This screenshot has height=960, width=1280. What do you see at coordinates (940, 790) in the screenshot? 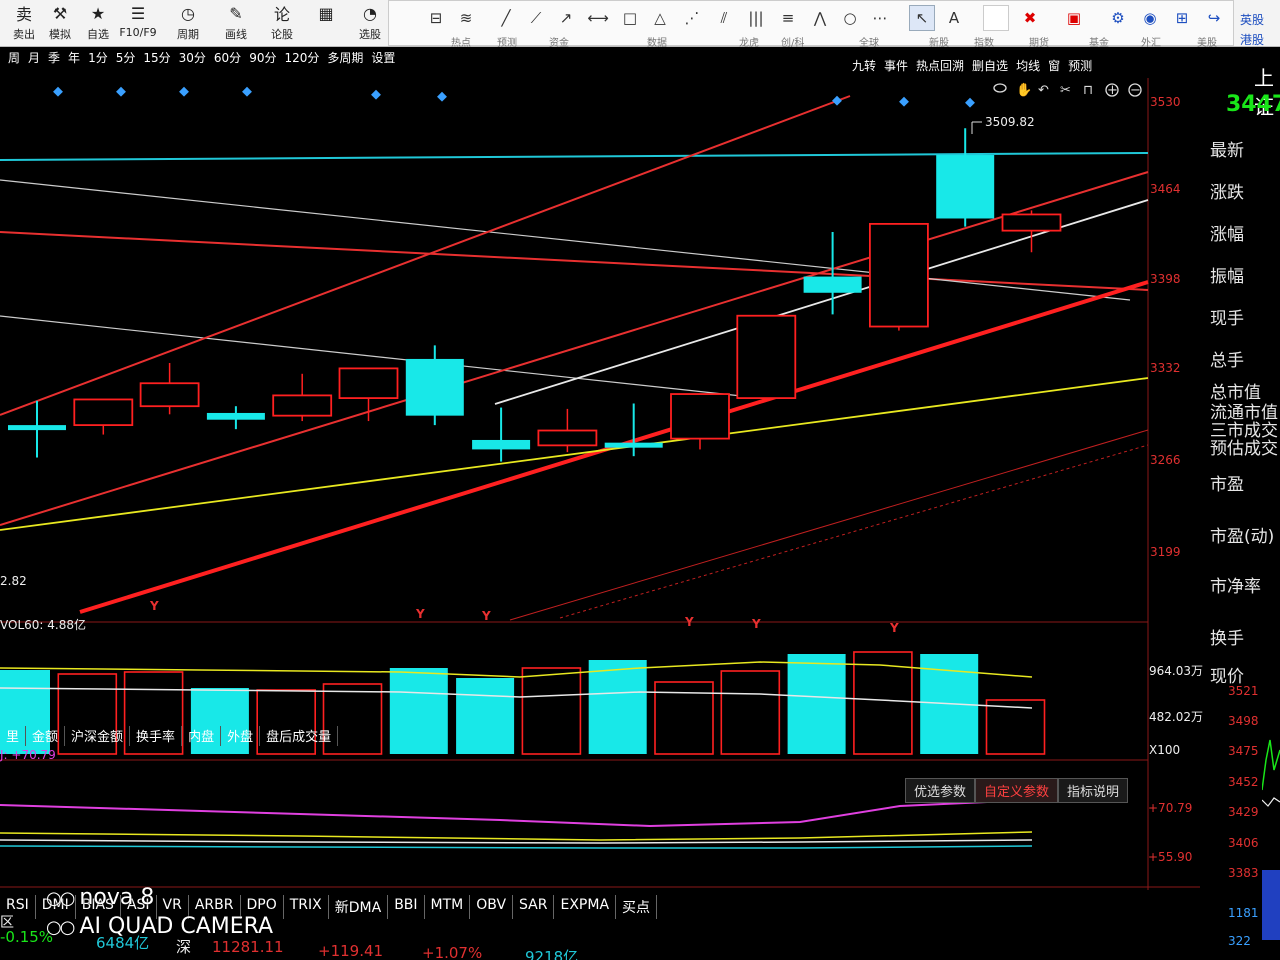
I see `param-tab-0: 优选参数` at bounding box center [940, 790].